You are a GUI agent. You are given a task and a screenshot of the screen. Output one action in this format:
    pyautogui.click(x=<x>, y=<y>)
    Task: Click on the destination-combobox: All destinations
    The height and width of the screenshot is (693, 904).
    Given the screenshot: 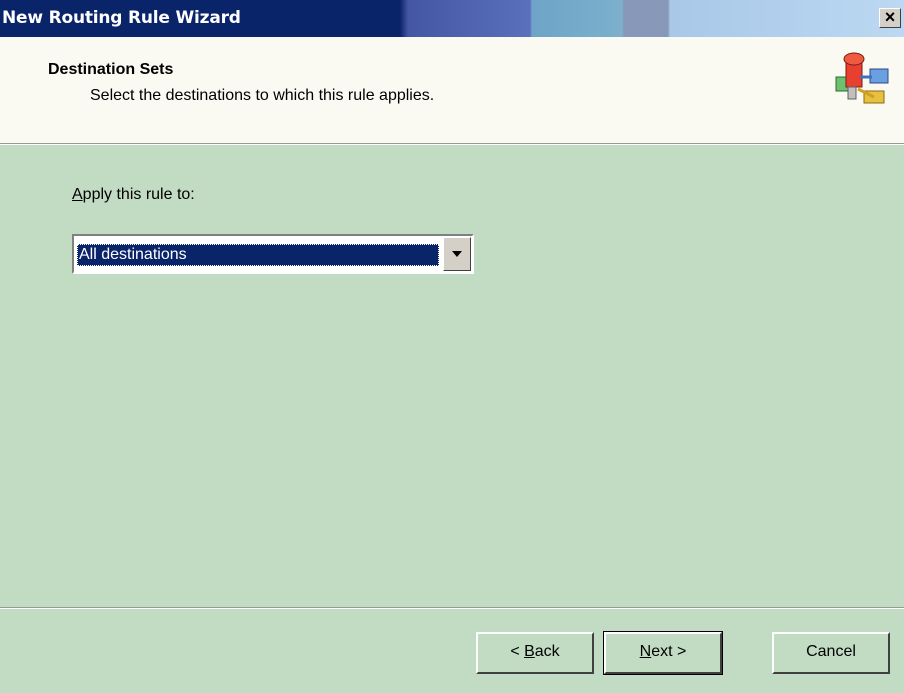 What is the action you would take?
    pyautogui.click(x=273, y=254)
    